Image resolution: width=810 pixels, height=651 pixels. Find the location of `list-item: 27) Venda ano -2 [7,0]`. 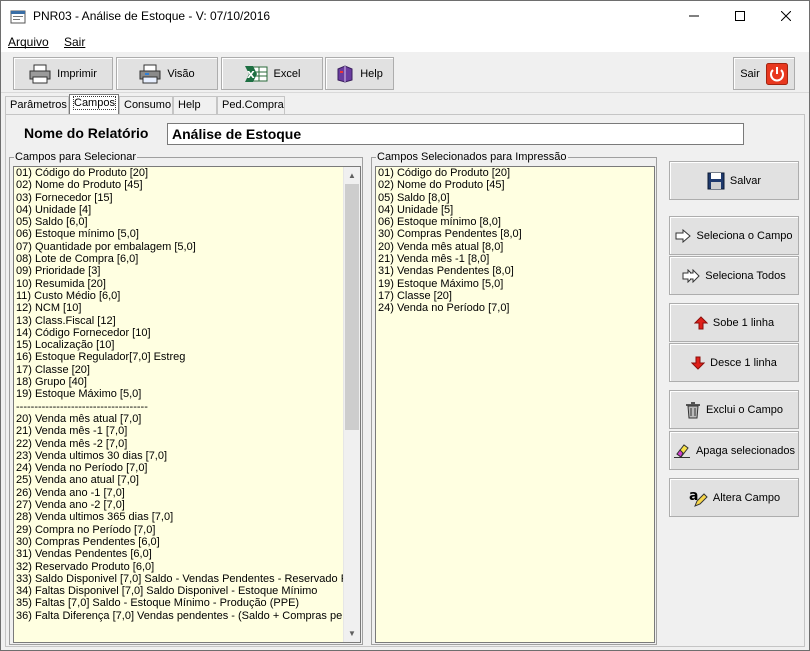

list-item: 27) Venda ano -2 [7,0] is located at coordinates (187, 505).